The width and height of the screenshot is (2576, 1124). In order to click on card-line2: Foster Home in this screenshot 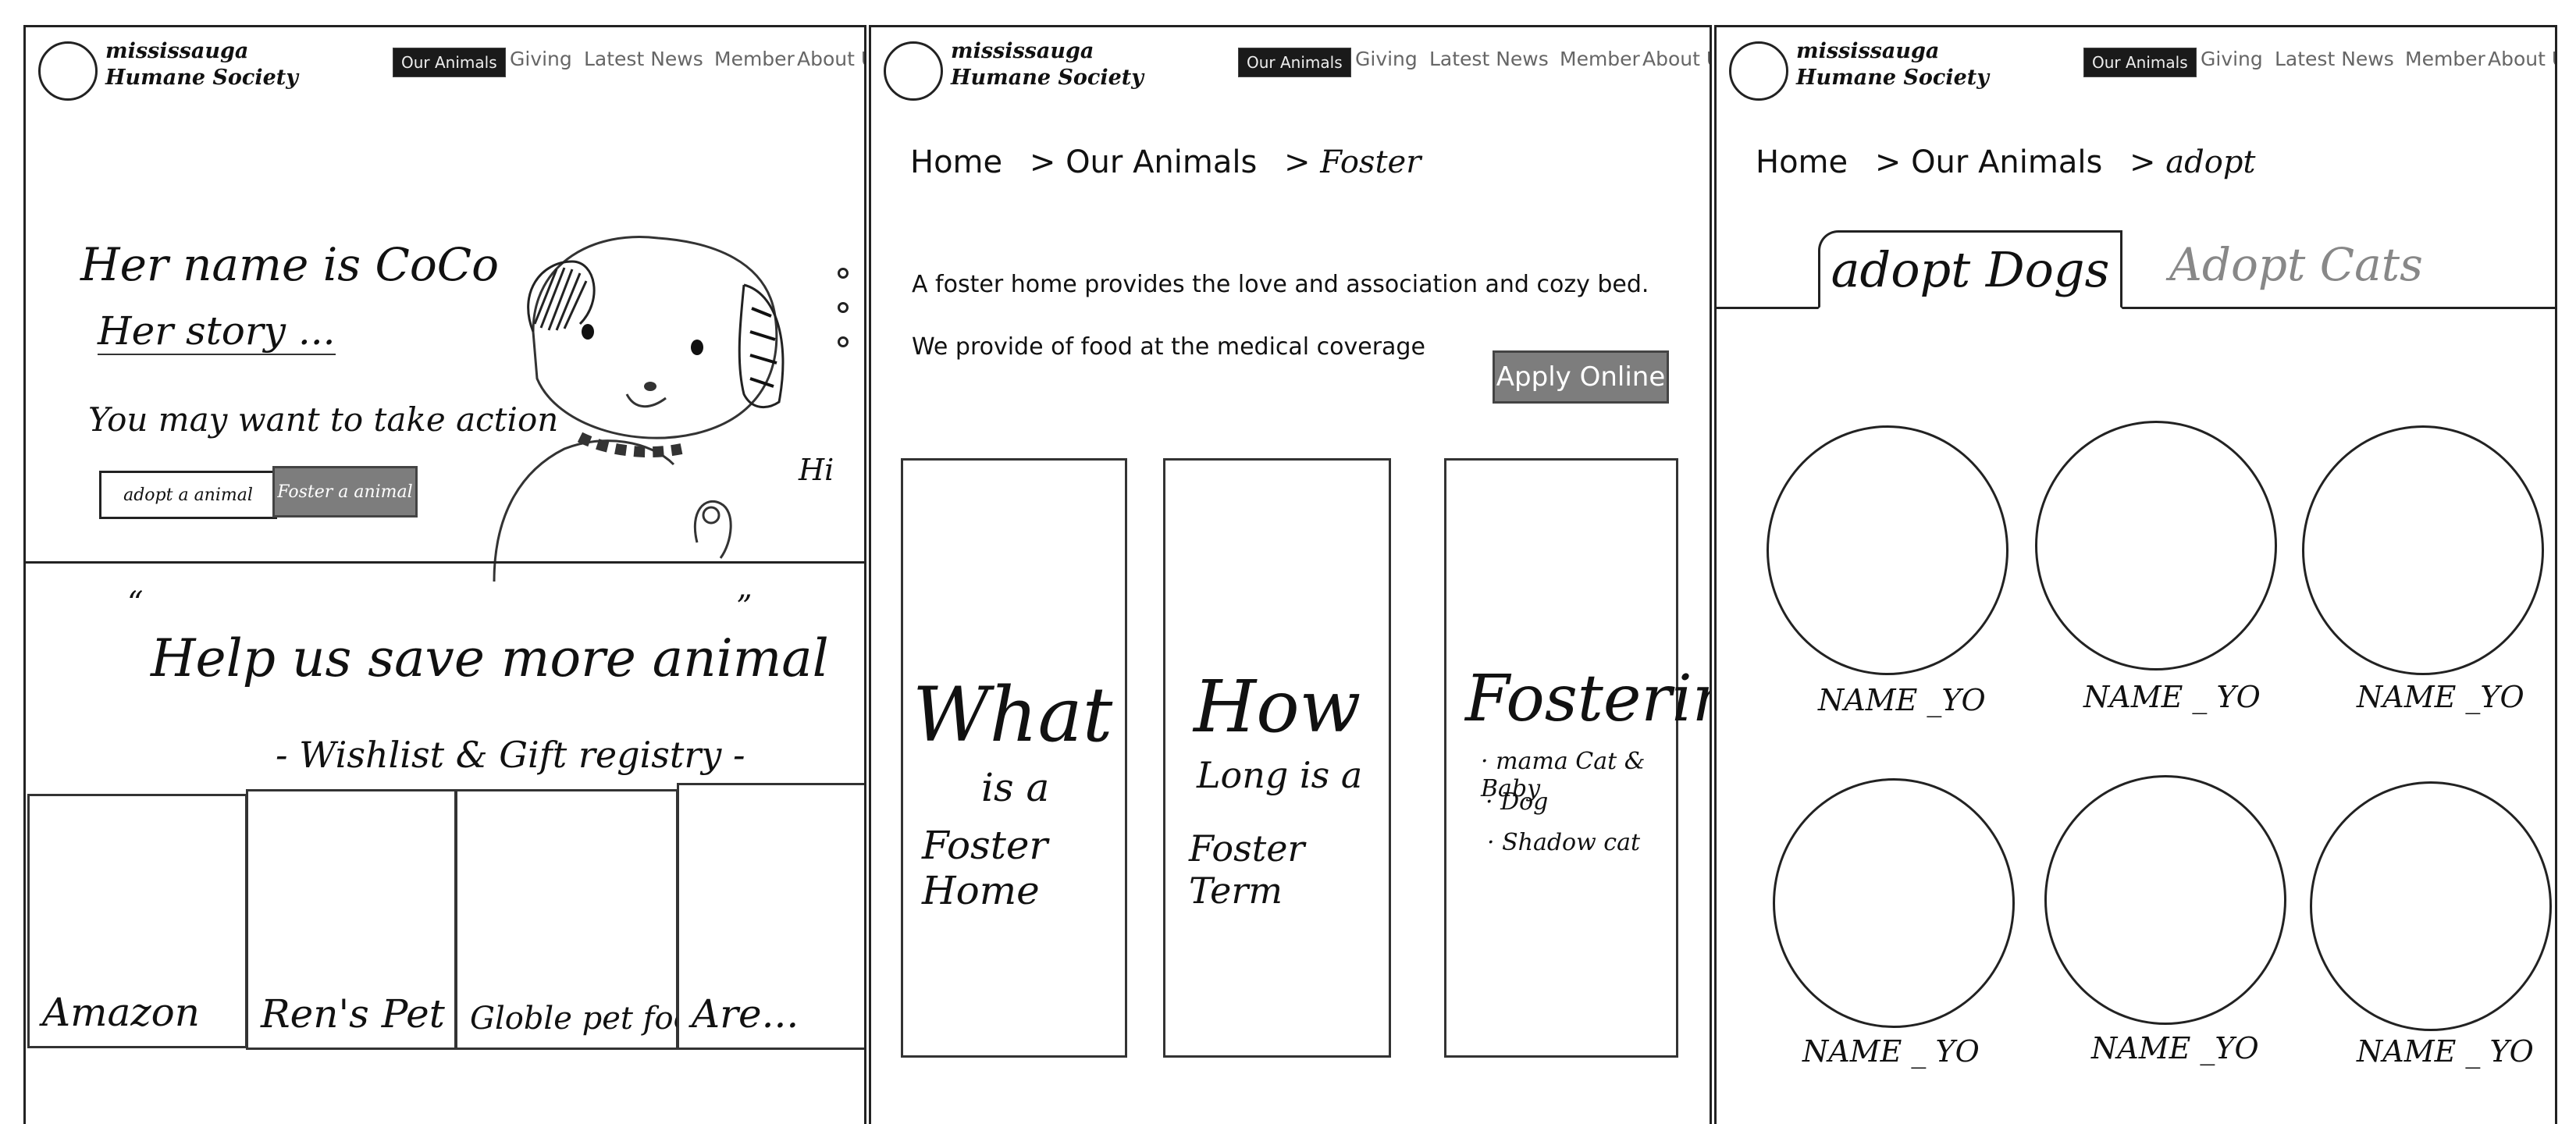, I will do `click(985, 868)`.